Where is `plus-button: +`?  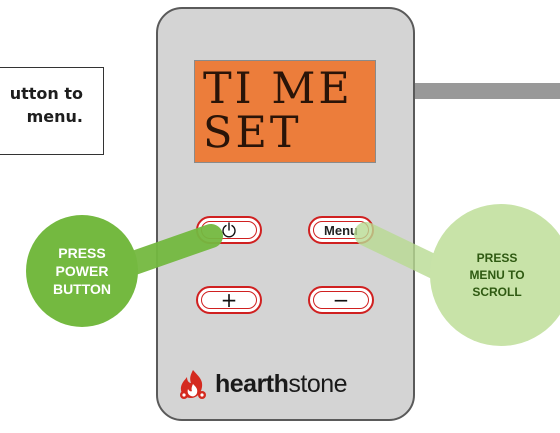
plus-button: + is located at coordinates (229, 300).